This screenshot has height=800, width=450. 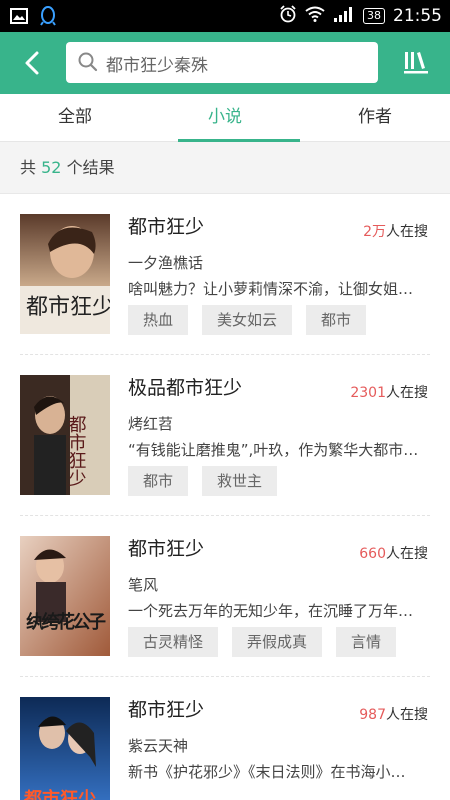 What do you see at coordinates (374, 16) in the screenshot?
I see `battery-indicator: 38` at bounding box center [374, 16].